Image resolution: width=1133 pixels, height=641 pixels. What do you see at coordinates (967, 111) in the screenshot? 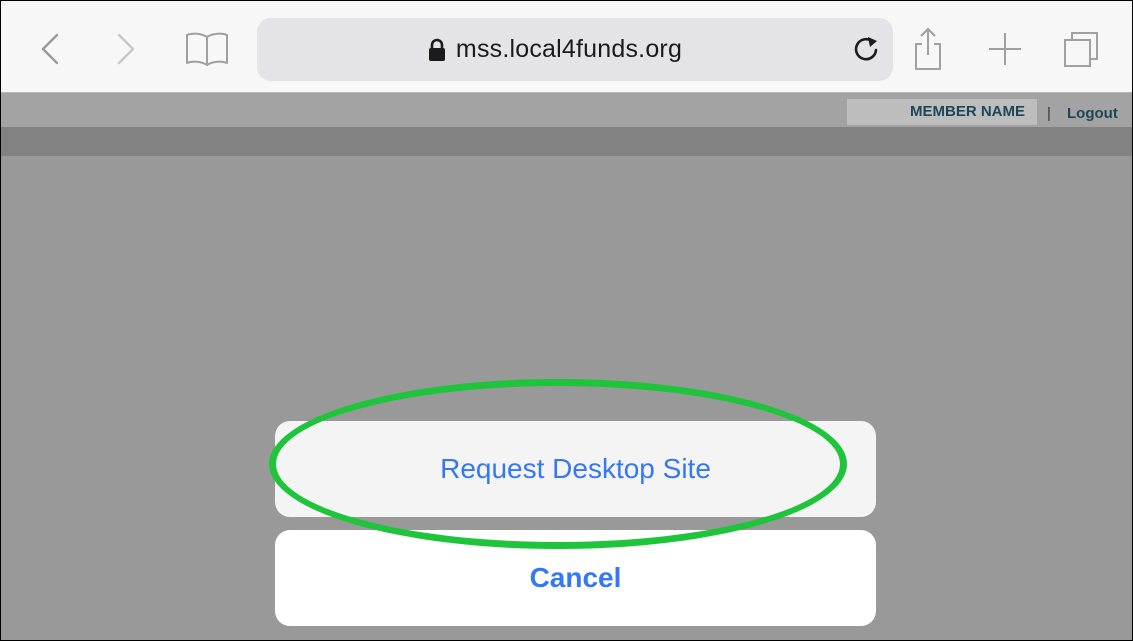
I see `member-name: MEMBER NAME` at bounding box center [967, 111].